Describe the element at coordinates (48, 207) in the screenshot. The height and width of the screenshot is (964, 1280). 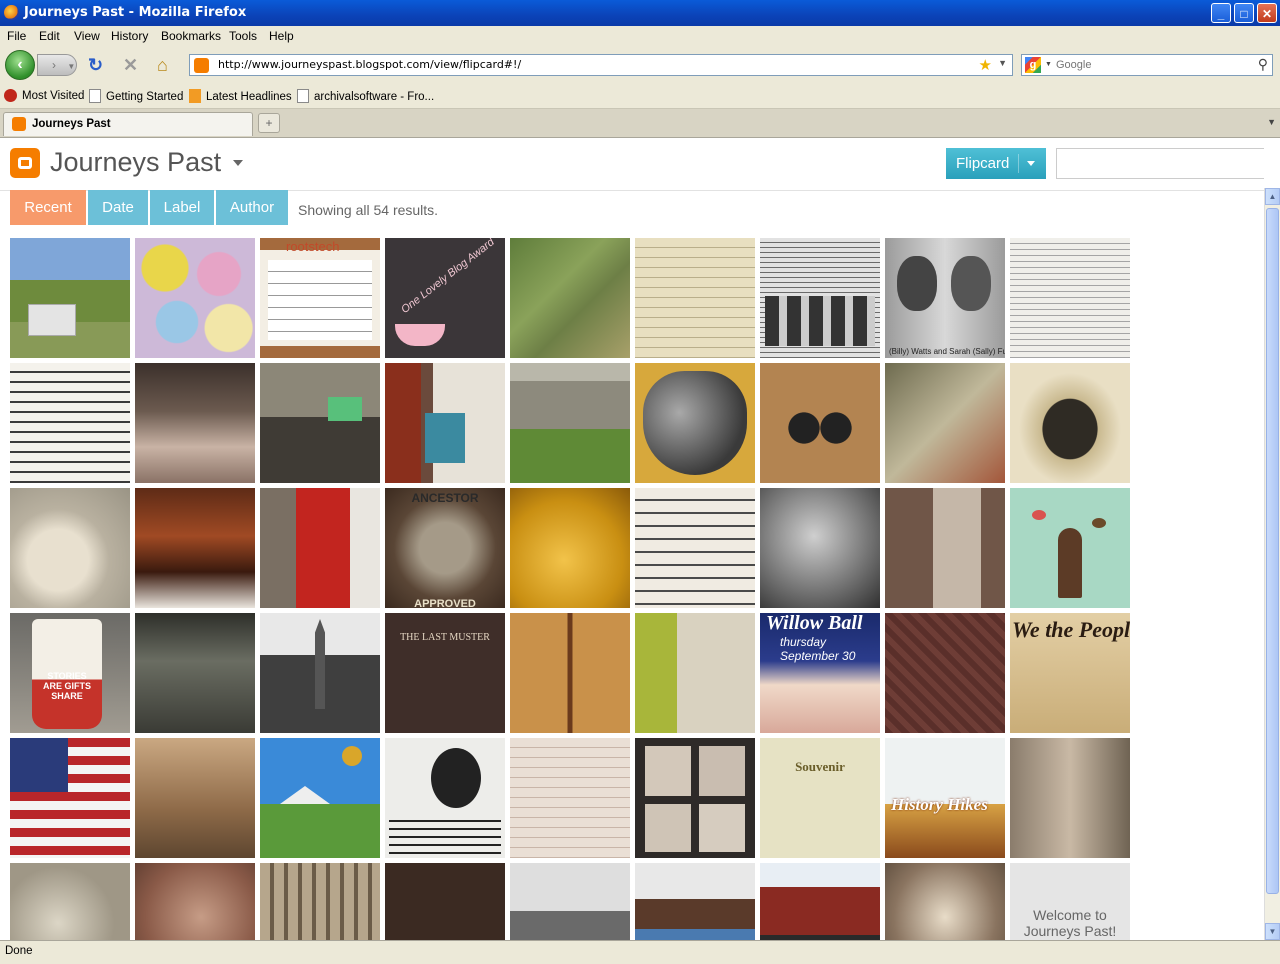
I see `filter-recent: Recent` at that location.